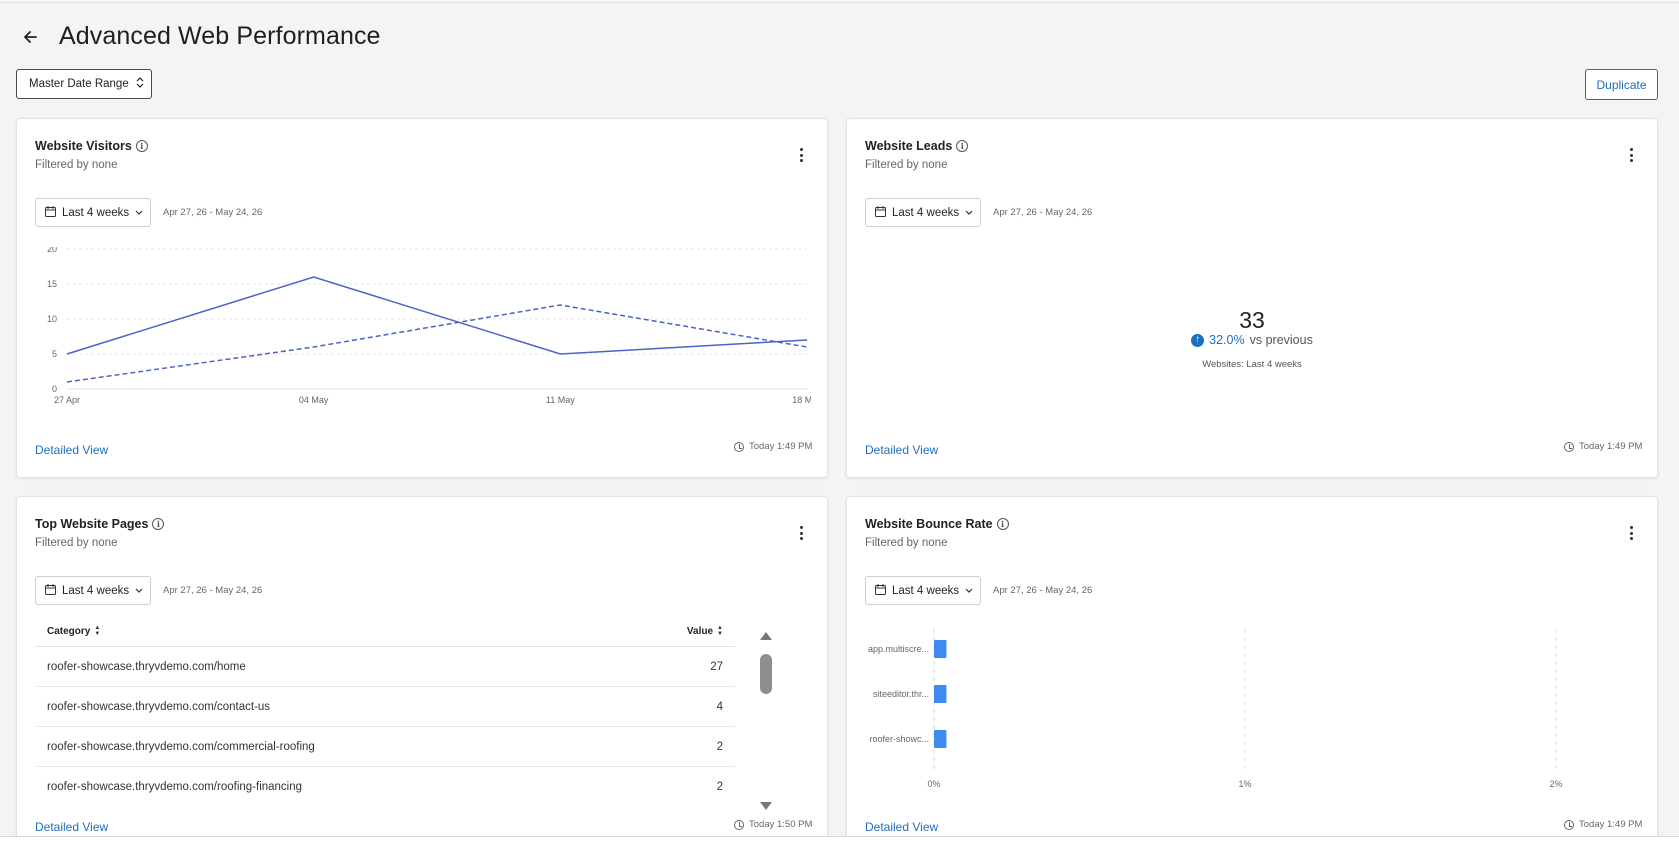 The height and width of the screenshot is (844, 1679). What do you see at coordinates (1227, 340) in the screenshot?
I see `change-percent: 32.0%` at bounding box center [1227, 340].